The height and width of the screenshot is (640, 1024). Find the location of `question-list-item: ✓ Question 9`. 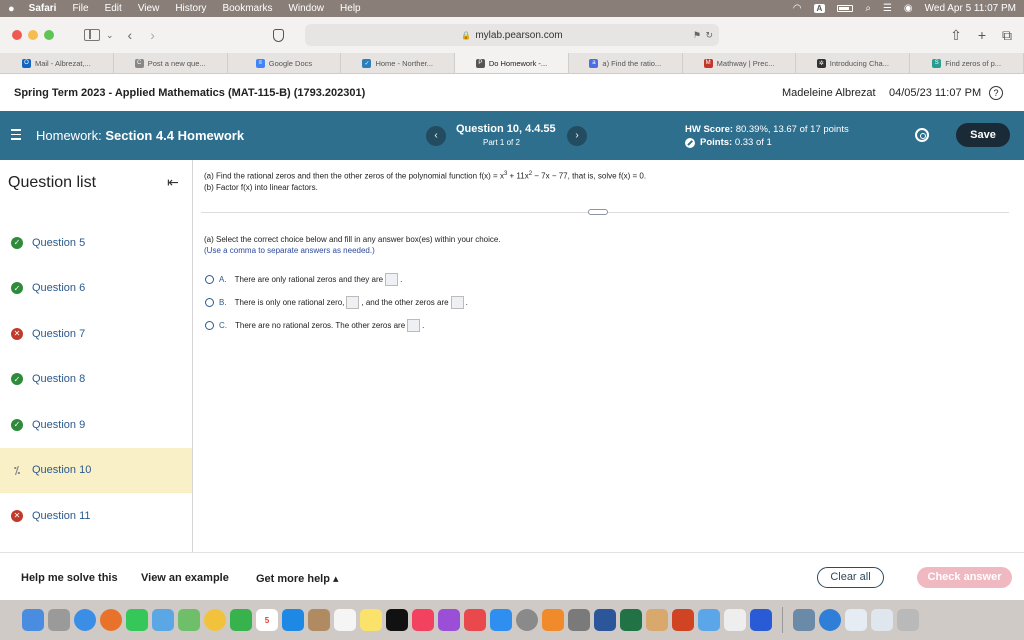

question-list-item: ✓ Question 9 is located at coordinates (96, 424).